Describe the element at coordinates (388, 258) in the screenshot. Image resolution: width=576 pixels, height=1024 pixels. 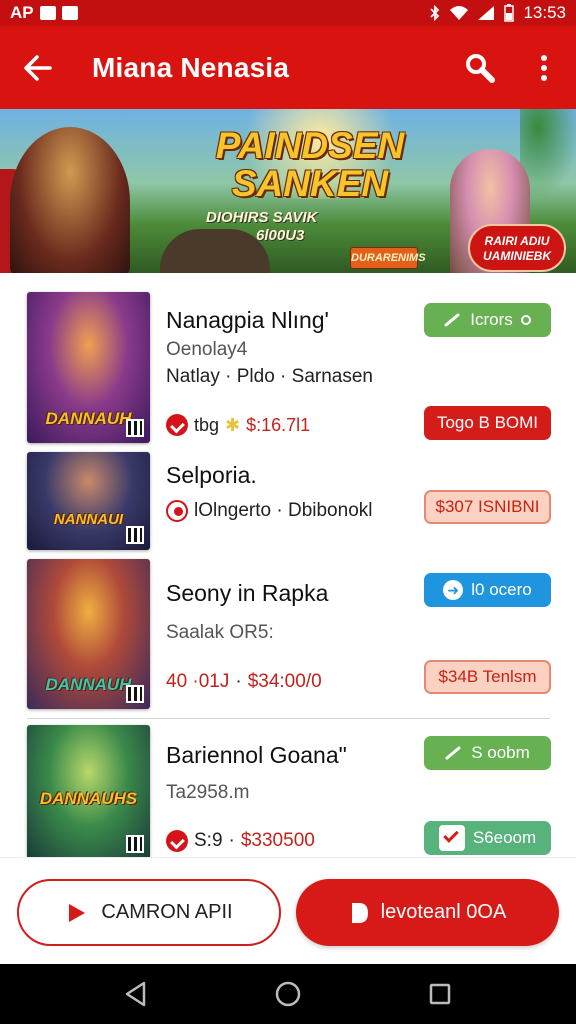
I see `banner-tag: DURARENIMS` at that location.